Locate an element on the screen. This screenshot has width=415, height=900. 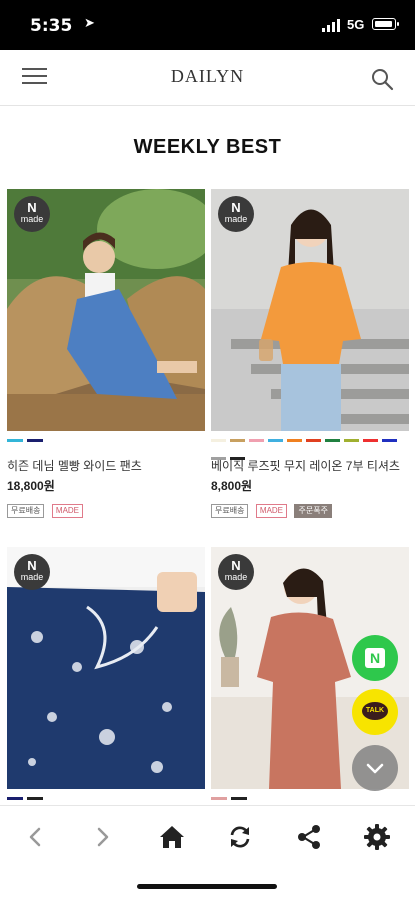
home-indicator is located at coordinates (207, 886).